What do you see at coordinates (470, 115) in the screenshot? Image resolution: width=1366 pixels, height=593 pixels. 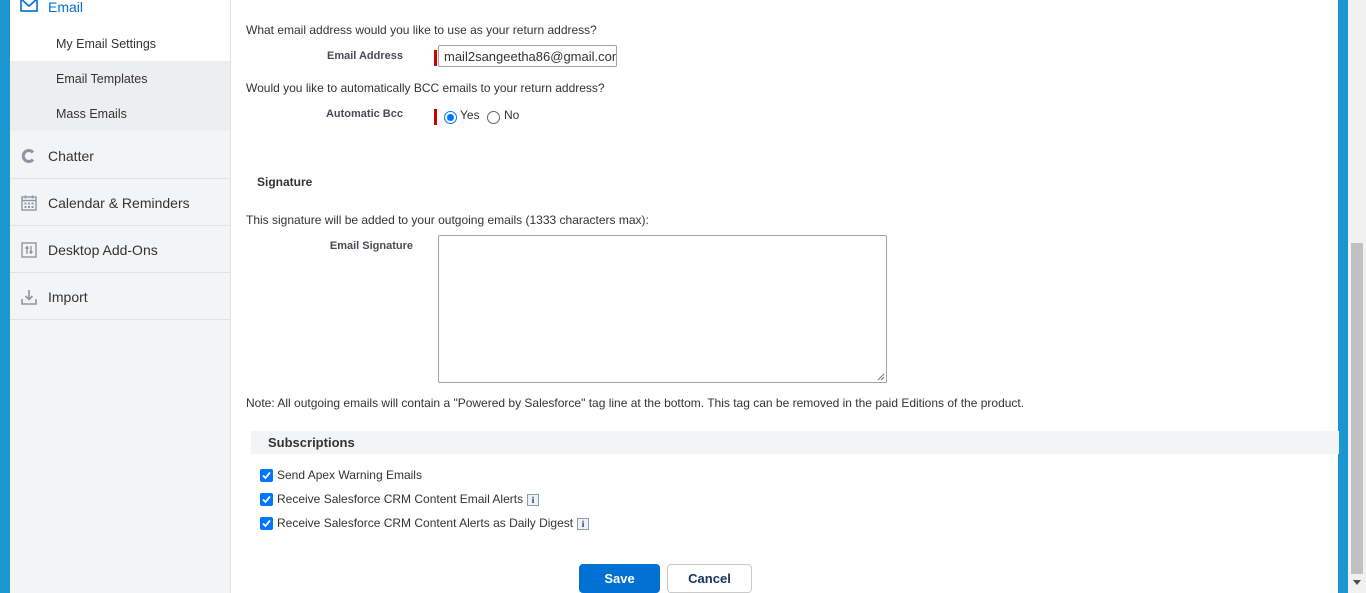 I see `bcc-yes-label: Yes` at bounding box center [470, 115].